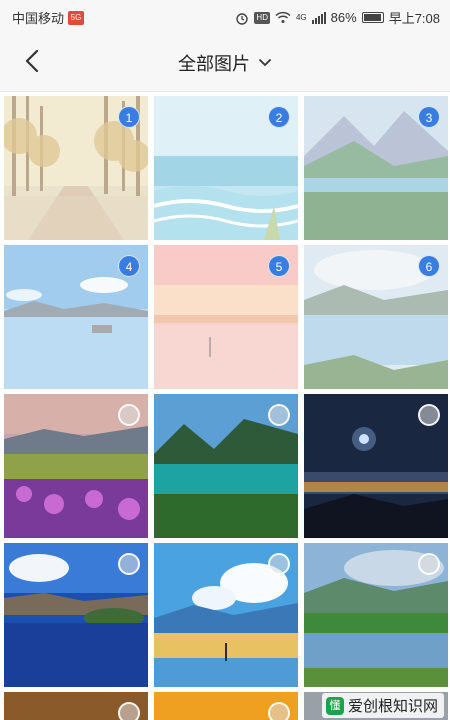  Describe the element at coordinates (129, 117) in the screenshot. I see `selection-number-badge: 1` at that location.